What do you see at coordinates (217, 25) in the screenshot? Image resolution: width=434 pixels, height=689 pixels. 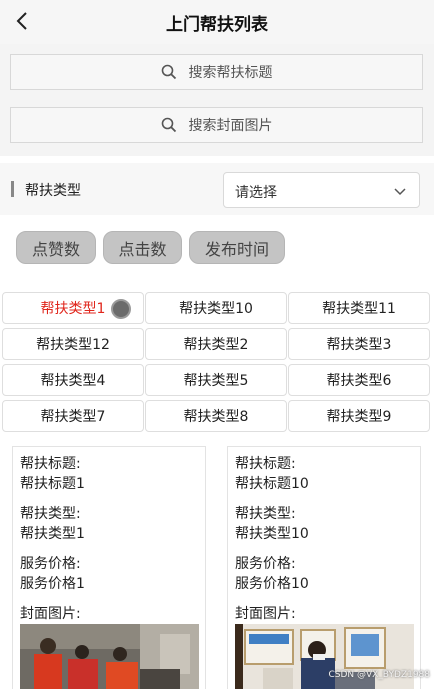 I see `page-title: 上门帮扶列表` at bounding box center [217, 25].